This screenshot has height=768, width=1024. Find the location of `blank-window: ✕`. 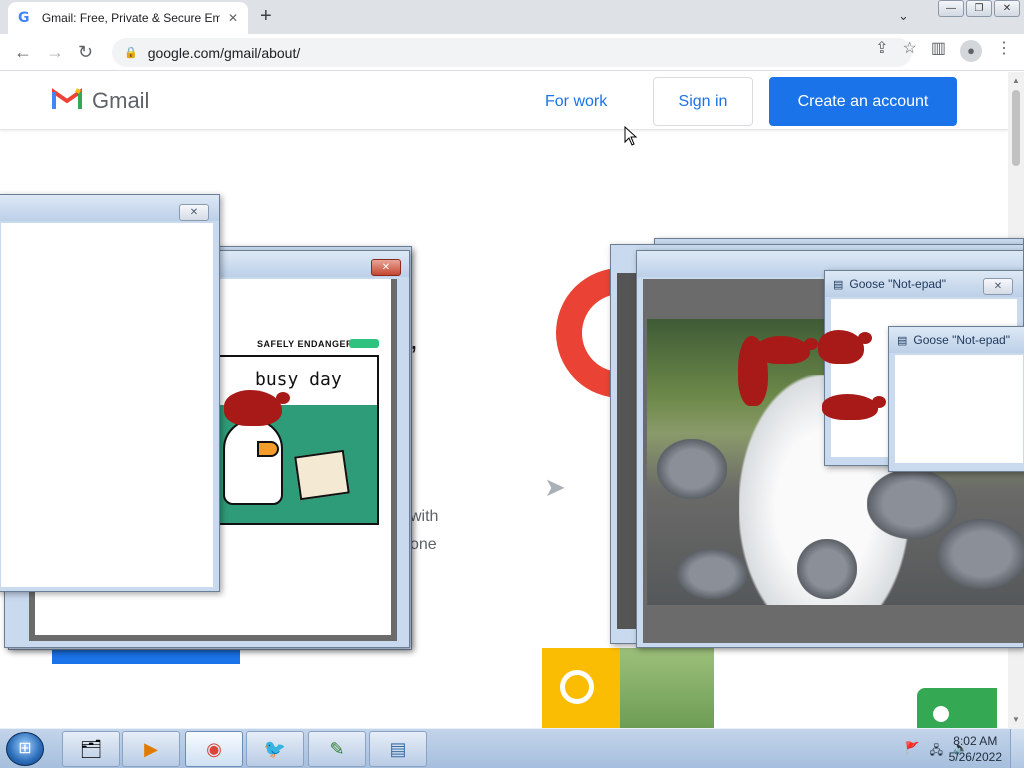

blank-window: ✕ is located at coordinates (110, 393).